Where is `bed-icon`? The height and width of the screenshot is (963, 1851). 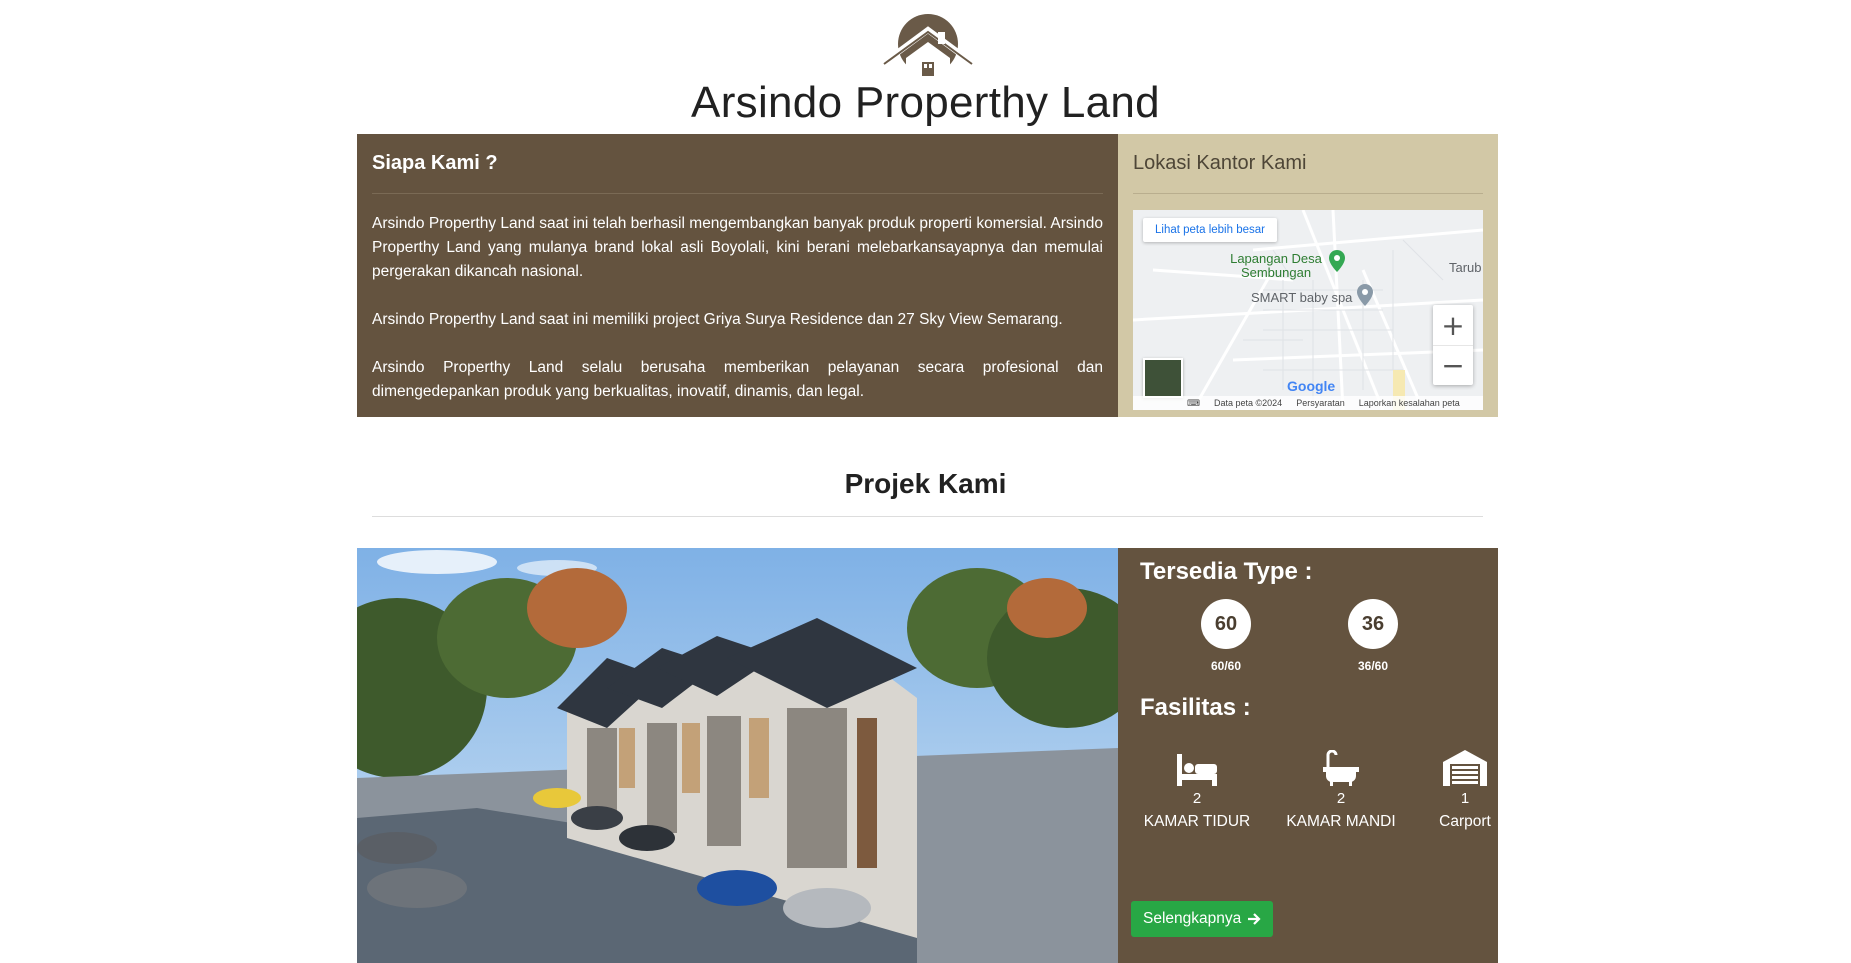
bed-icon is located at coordinates (1197, 770).